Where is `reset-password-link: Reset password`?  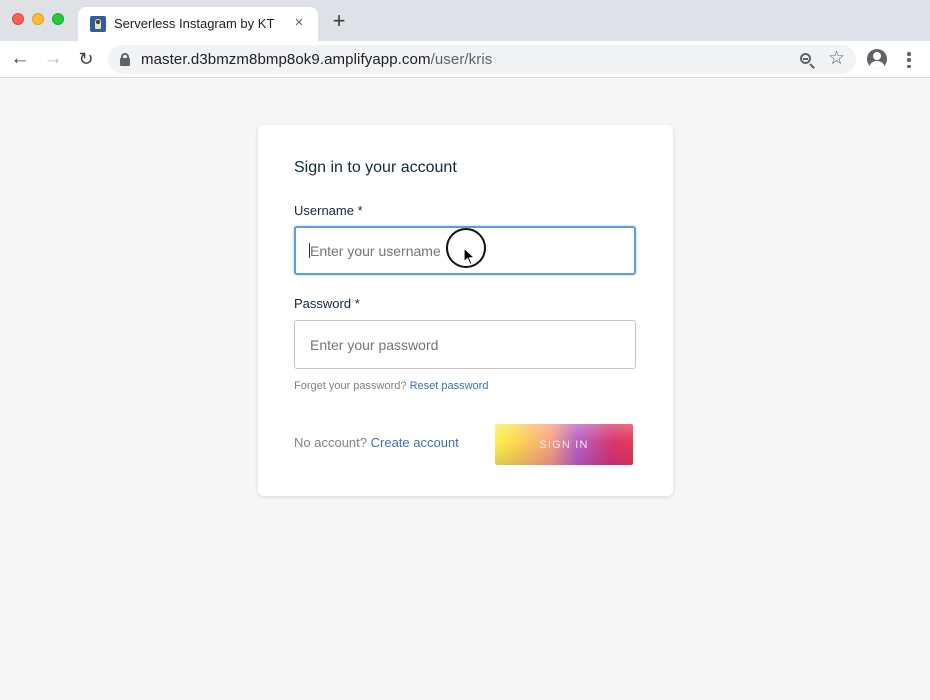
reset-password-link: Reset password is located at coordinates (449, 386).